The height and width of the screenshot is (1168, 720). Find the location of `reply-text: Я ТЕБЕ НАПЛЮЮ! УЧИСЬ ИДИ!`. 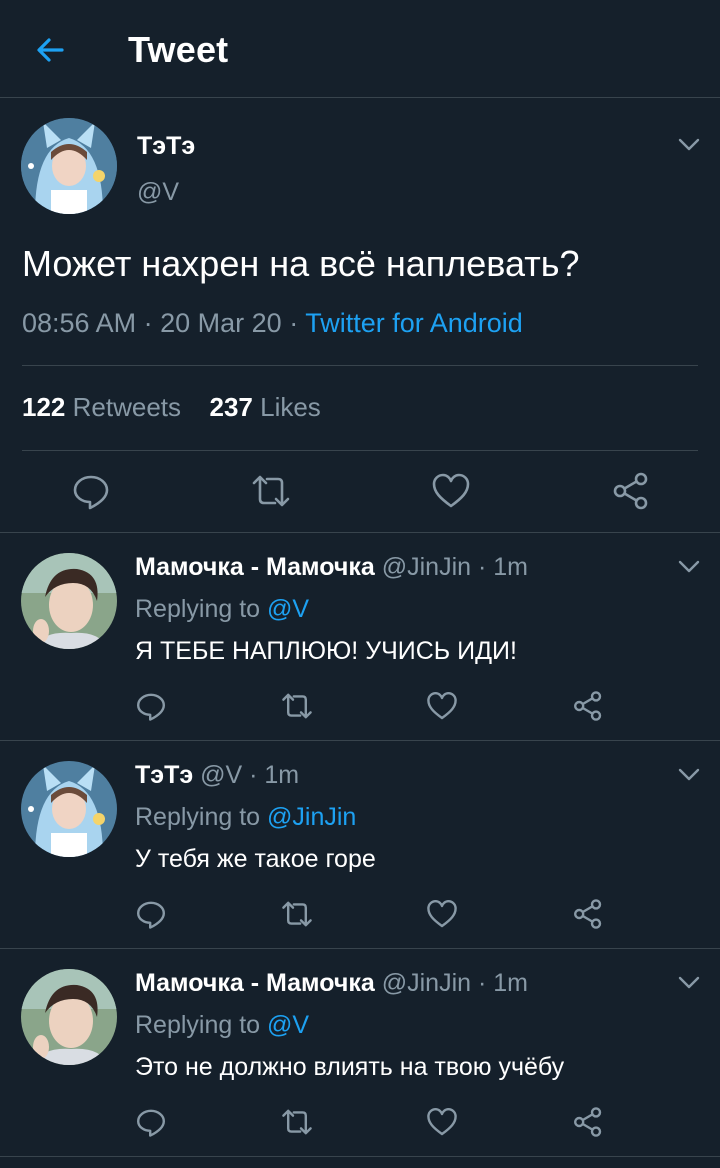

reply-text: Я ТЕБЕ НАПЛЮЮ! УЧИСЬ ИДИ! is located at coordinates (326, 651).